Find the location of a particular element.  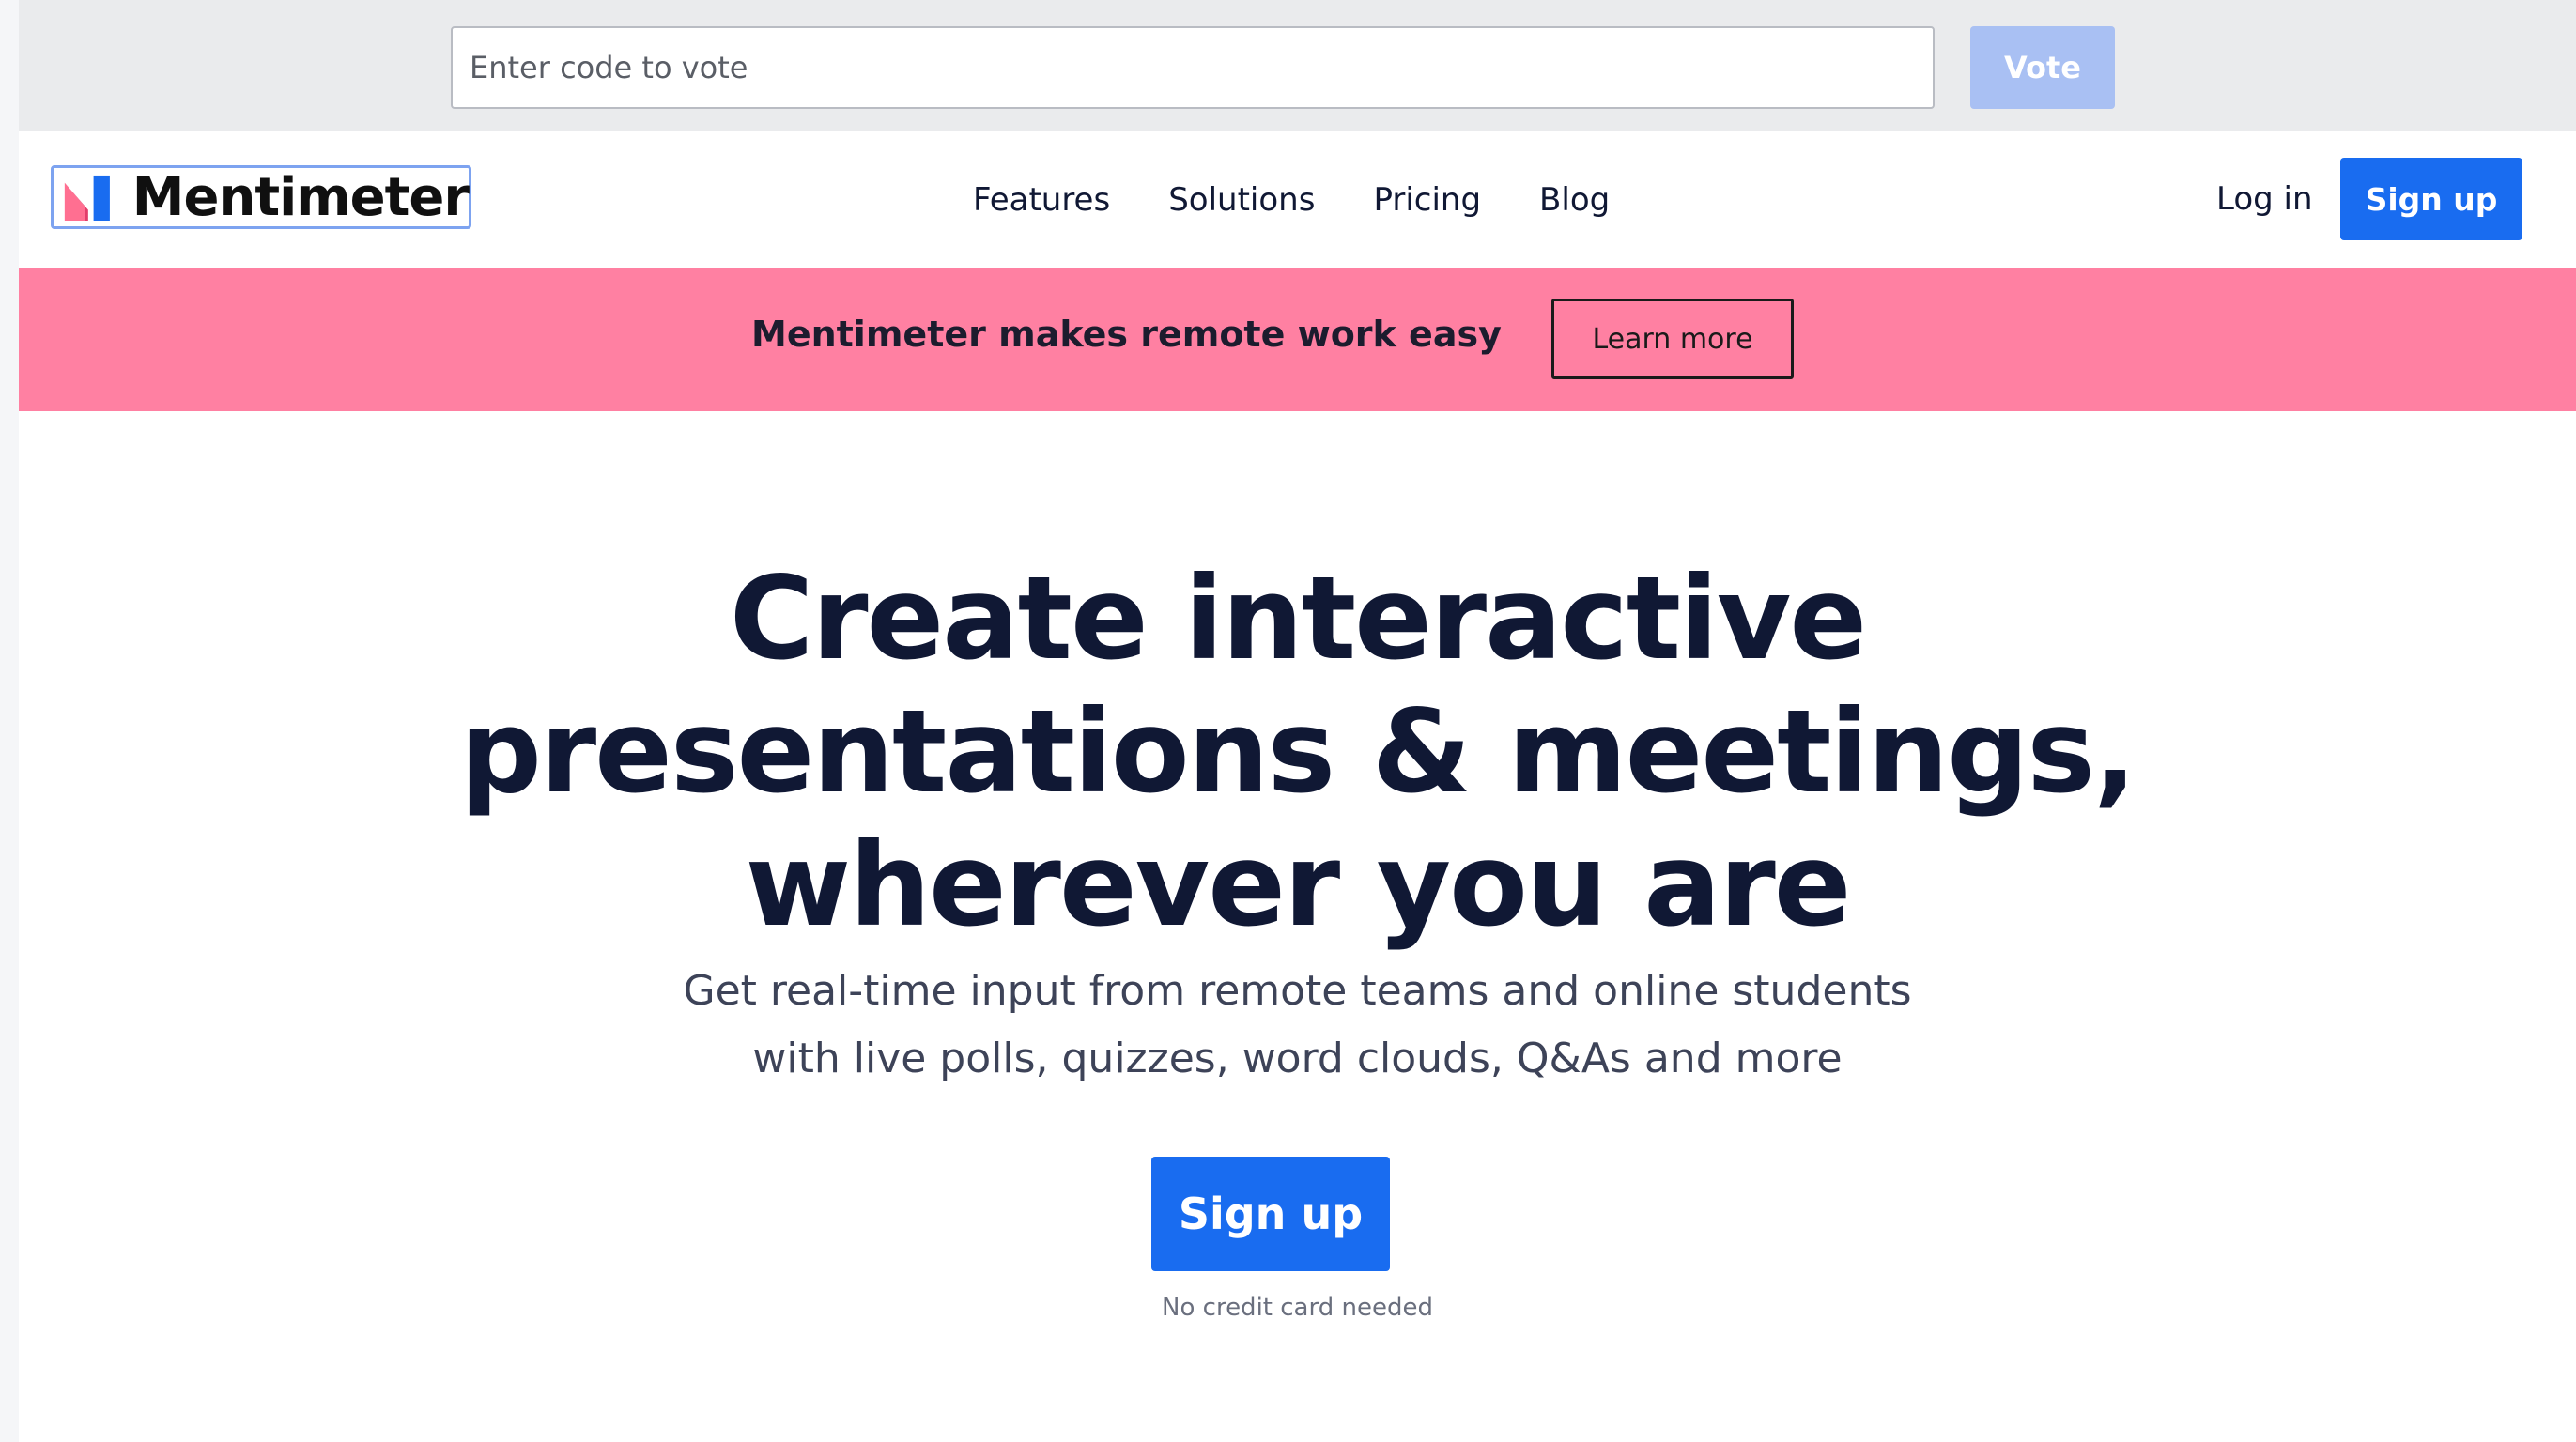

hero-title-line: Create interactive is located at coordinates (1298, 618).